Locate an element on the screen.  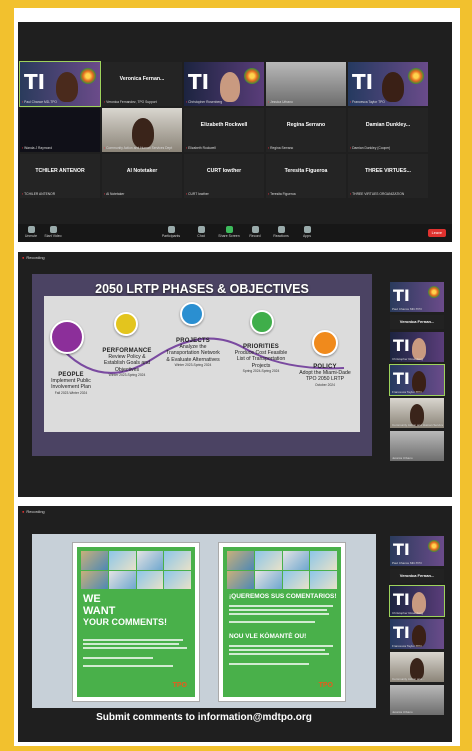
toolbar-label: Apps is located at coordinates (307, 236).